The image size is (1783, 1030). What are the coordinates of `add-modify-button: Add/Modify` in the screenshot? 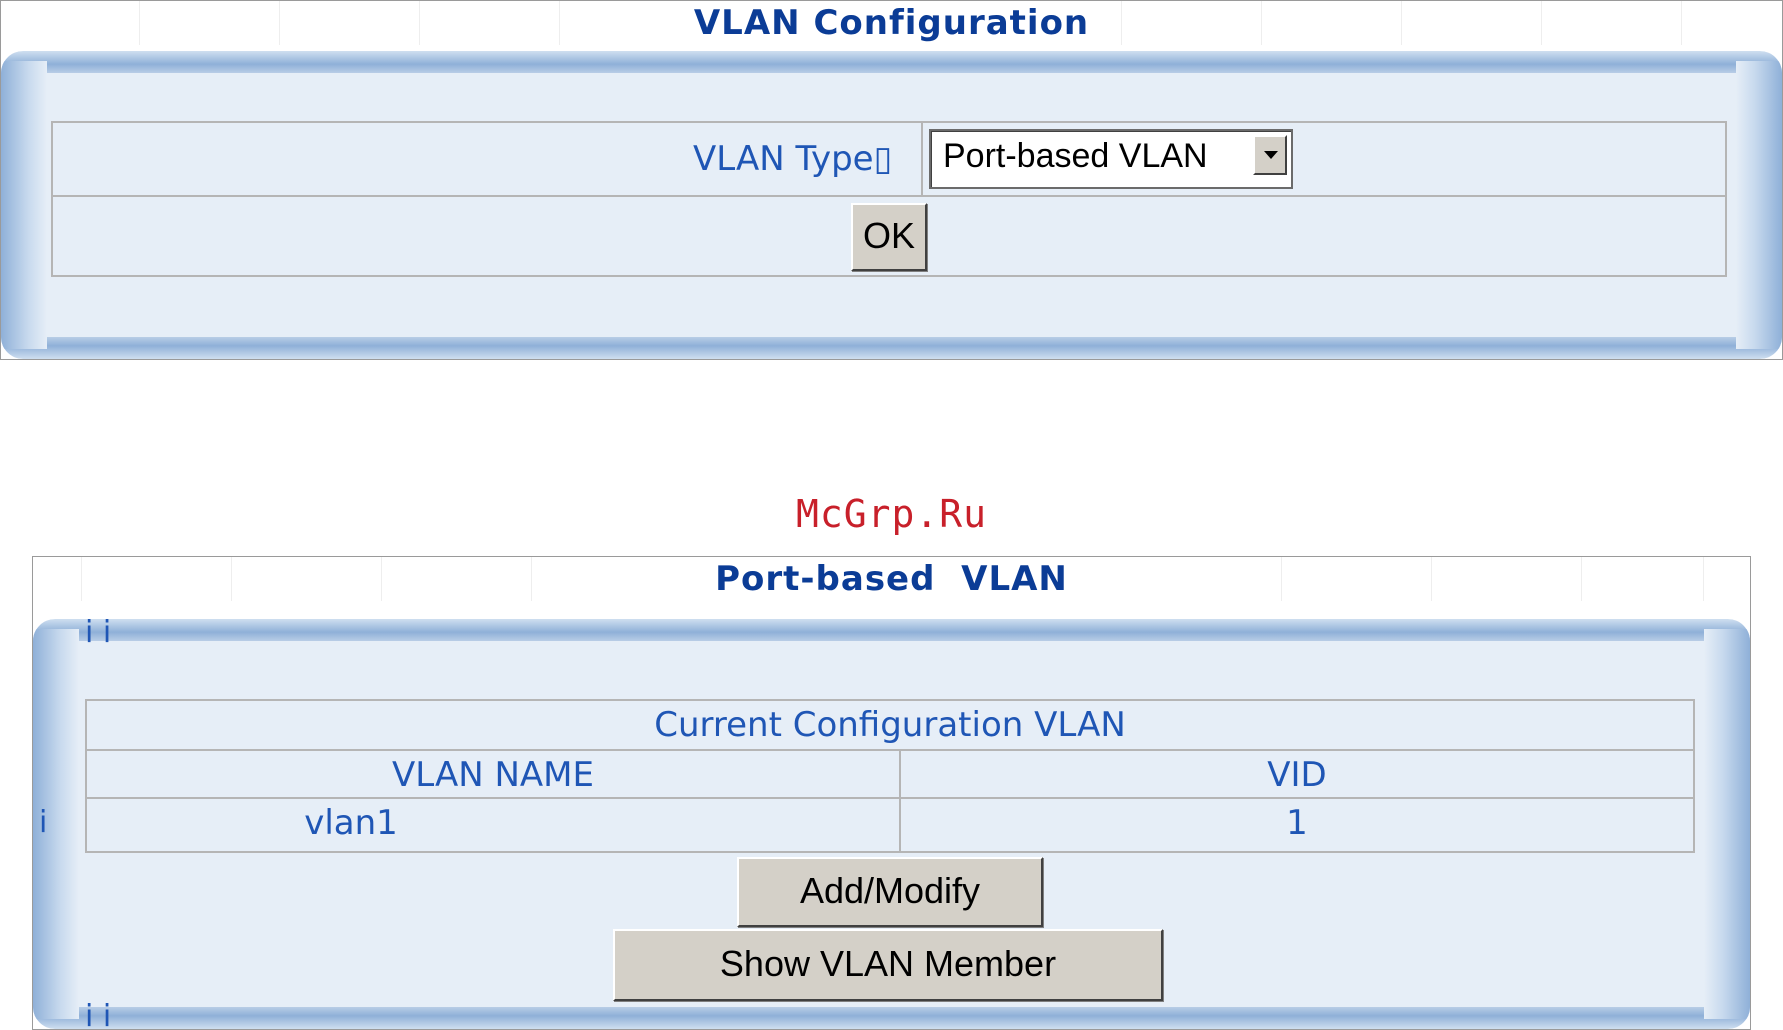 It's located at (890, 892).